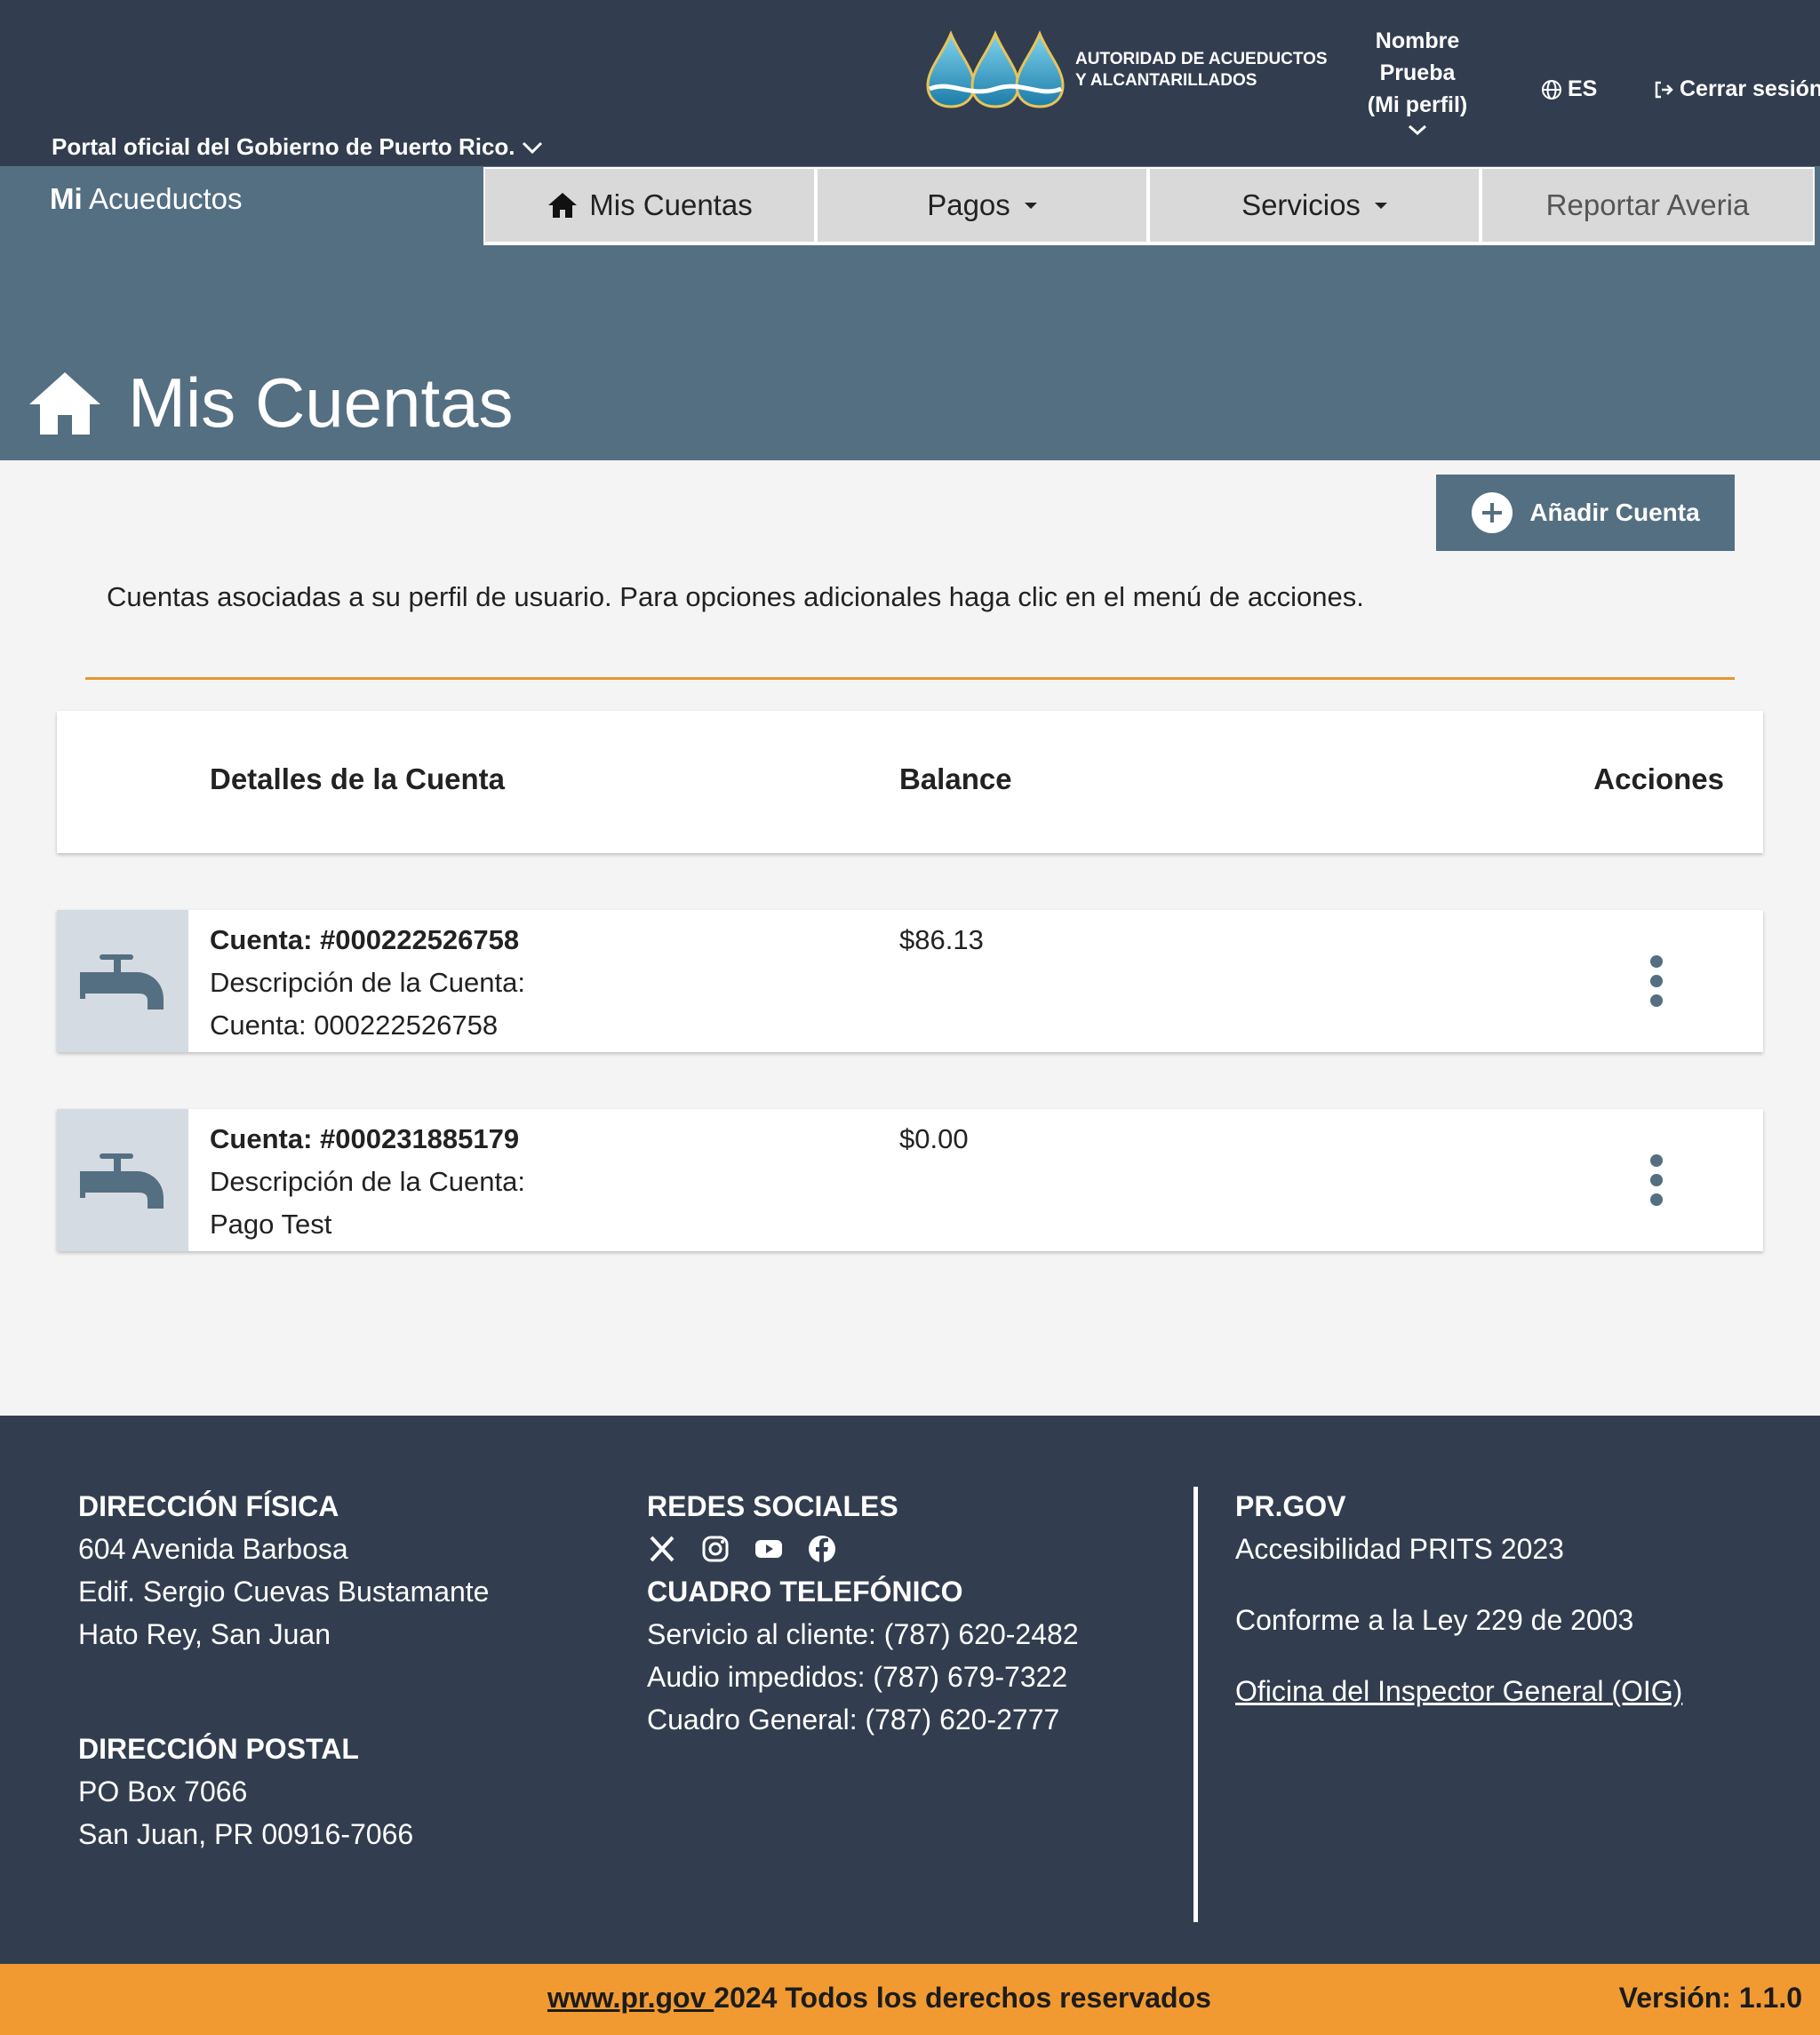  I want to click on address-line: San Juan, PR 00916-7066, so click(246, 1834).